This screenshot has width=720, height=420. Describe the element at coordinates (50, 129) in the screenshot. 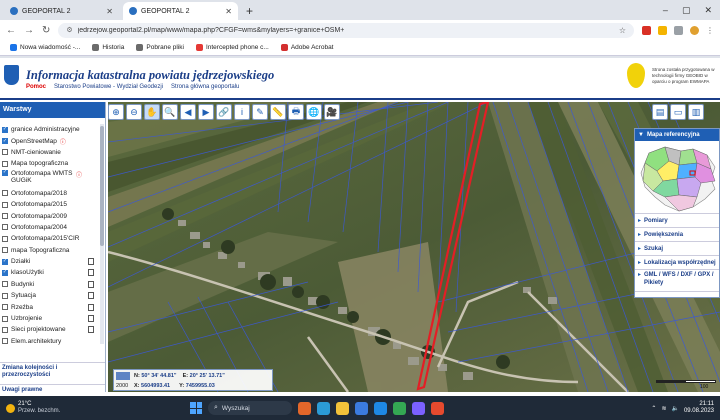

I see `layer-row: ✓ granice Administracyjne` at that location.